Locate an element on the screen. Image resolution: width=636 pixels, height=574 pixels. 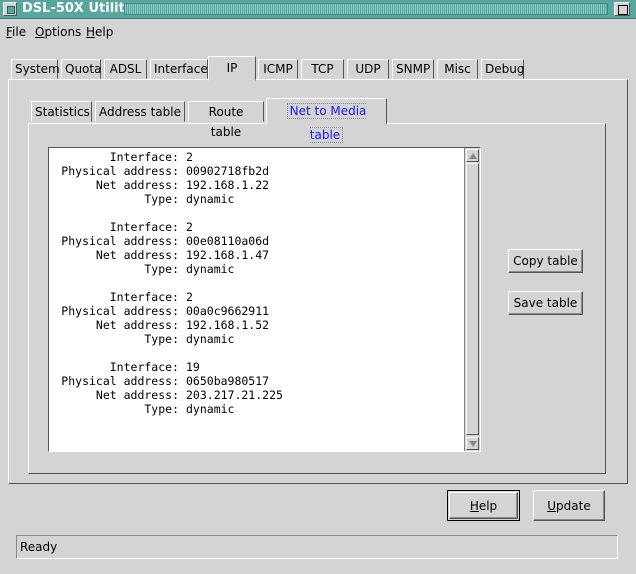
entry-physical-row: Physical address: 00a0c9662911 is located at coordinates (256, 311).